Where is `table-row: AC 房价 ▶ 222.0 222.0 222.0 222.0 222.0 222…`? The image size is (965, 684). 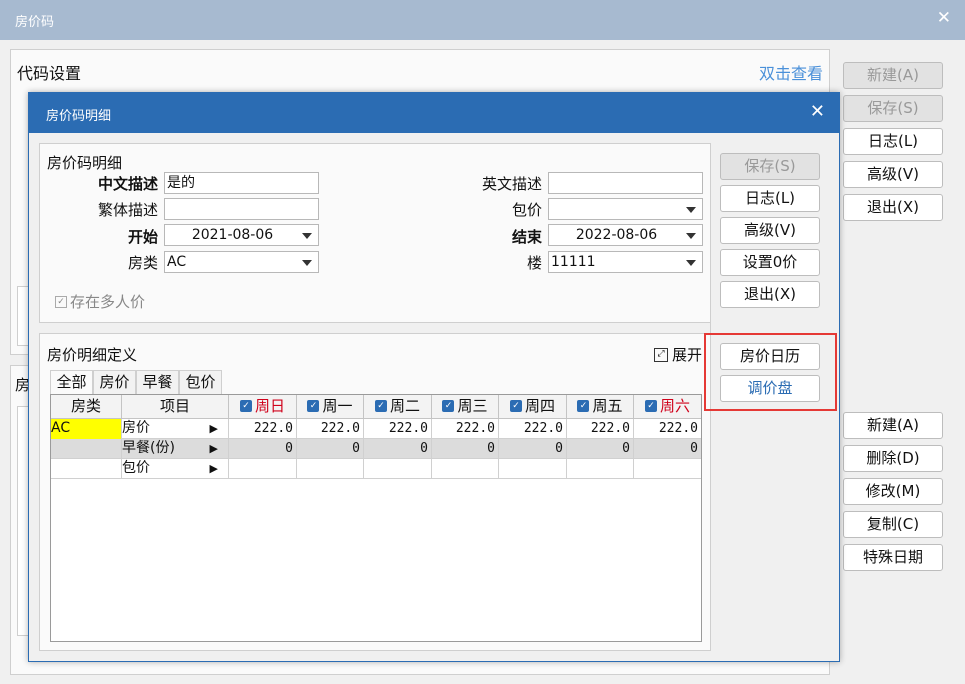
table-row: AC 房价 ▶ 222.0 222.0 222.0 222.0 222.0 222… is located at coordinates (376, 429).